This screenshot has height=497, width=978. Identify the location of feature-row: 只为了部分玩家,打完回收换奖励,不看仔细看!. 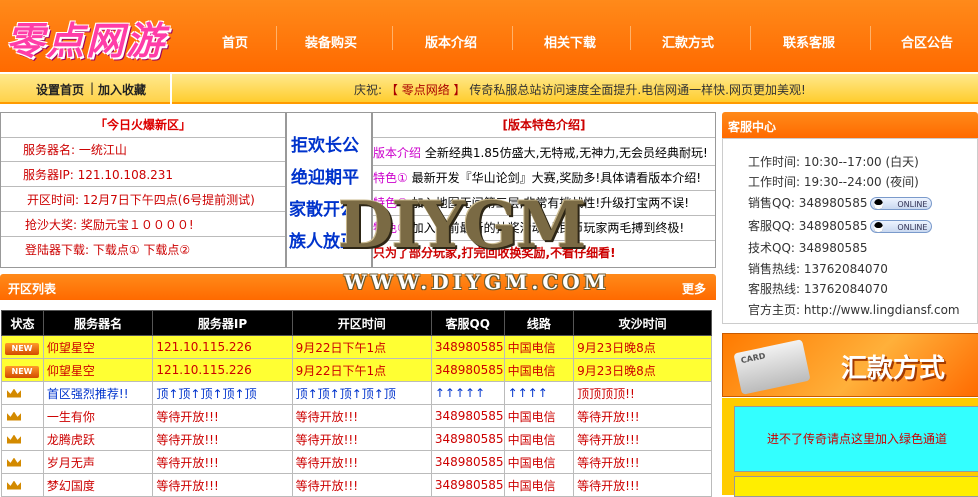
(544, 253).